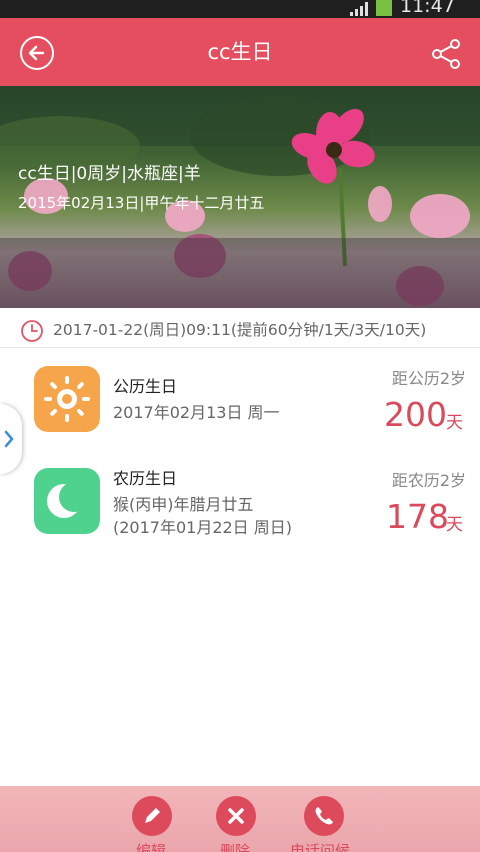 Image resolution: width=480 pixels, height=852 pixels. I want to click on header: cc生日, so click(240, 52).